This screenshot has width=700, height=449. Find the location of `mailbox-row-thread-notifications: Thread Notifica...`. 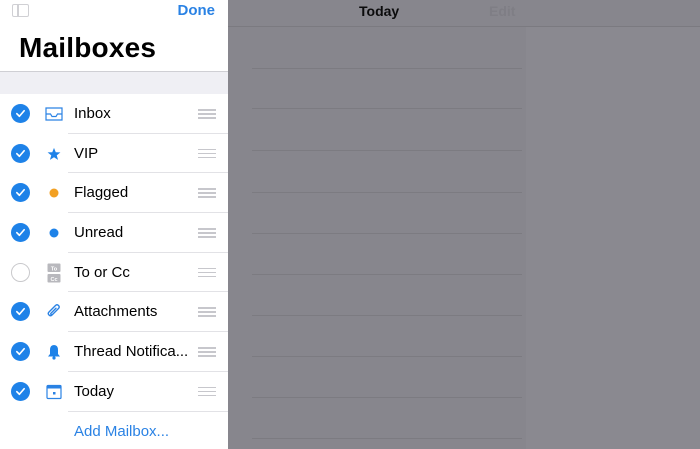

mailbox-row-thread-notifications: Thread Notifica... is located at coordinates (114, 352).